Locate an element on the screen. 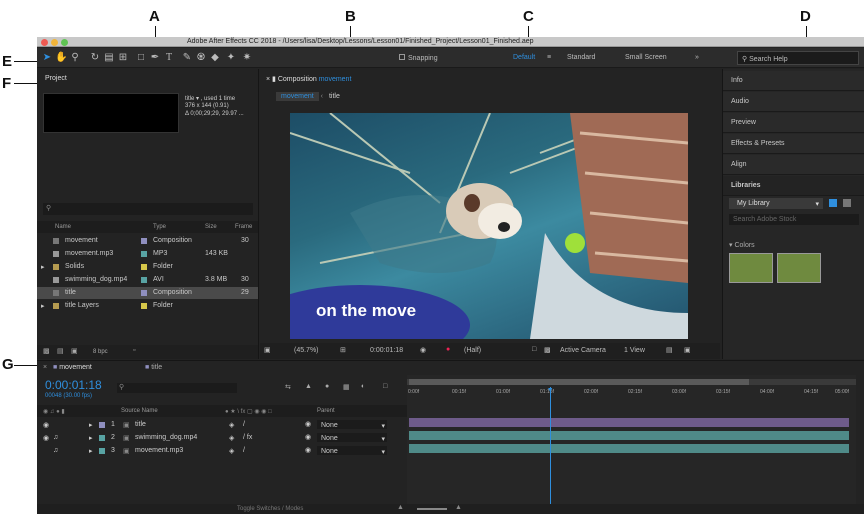 The width and height of the screenshot is (864, 514). timeline-layer-row: ◉ ▸ 1 ▣ title ◈ / ◉ None ▾ is located at coordinates (222, 425).